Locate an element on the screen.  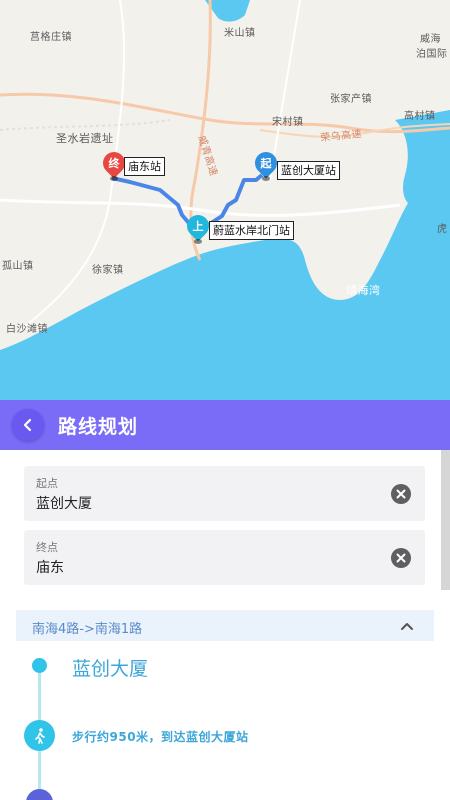
origin-label: 起点 is located at coordinates (47, 483).